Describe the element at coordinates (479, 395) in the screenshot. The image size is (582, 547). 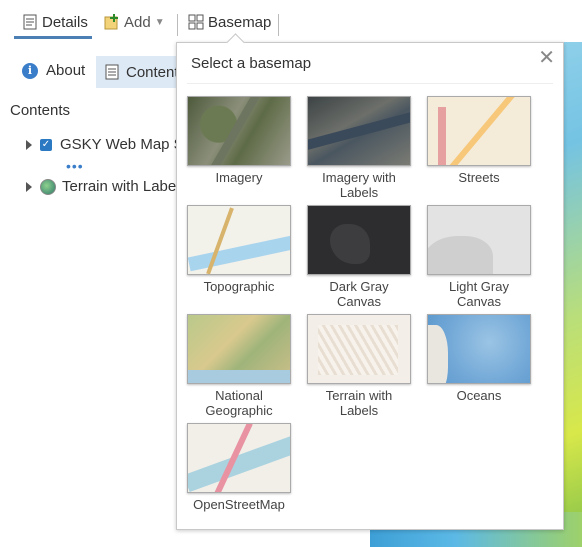
I see `basemap-label: Oceans` at that location.